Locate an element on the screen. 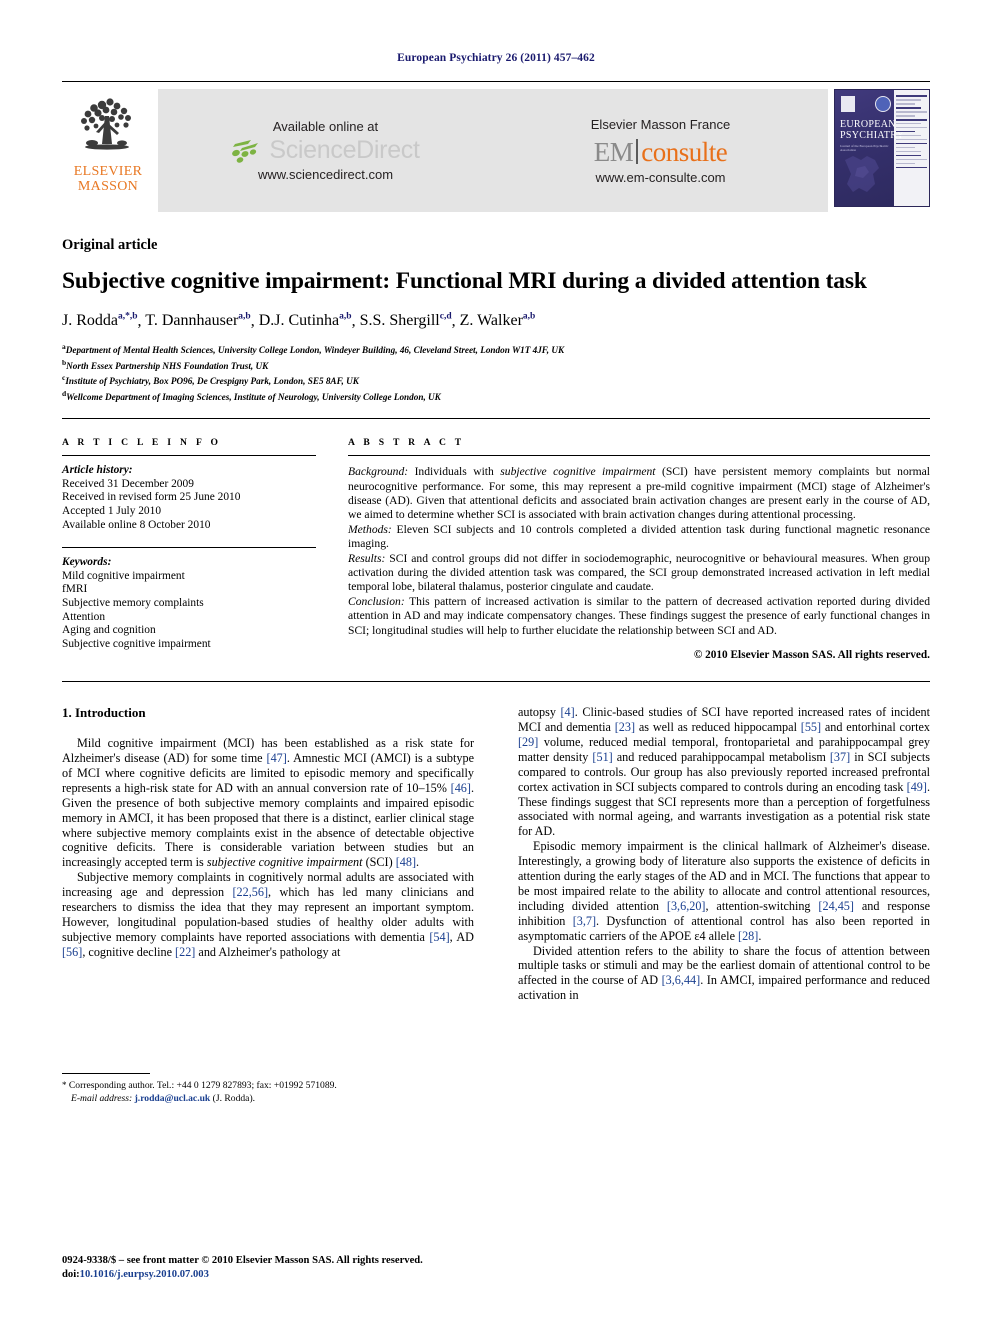 The width and height of the screenshot is (992, 1323). citation-ref: [24,45] is located at coordinates (836, 906).